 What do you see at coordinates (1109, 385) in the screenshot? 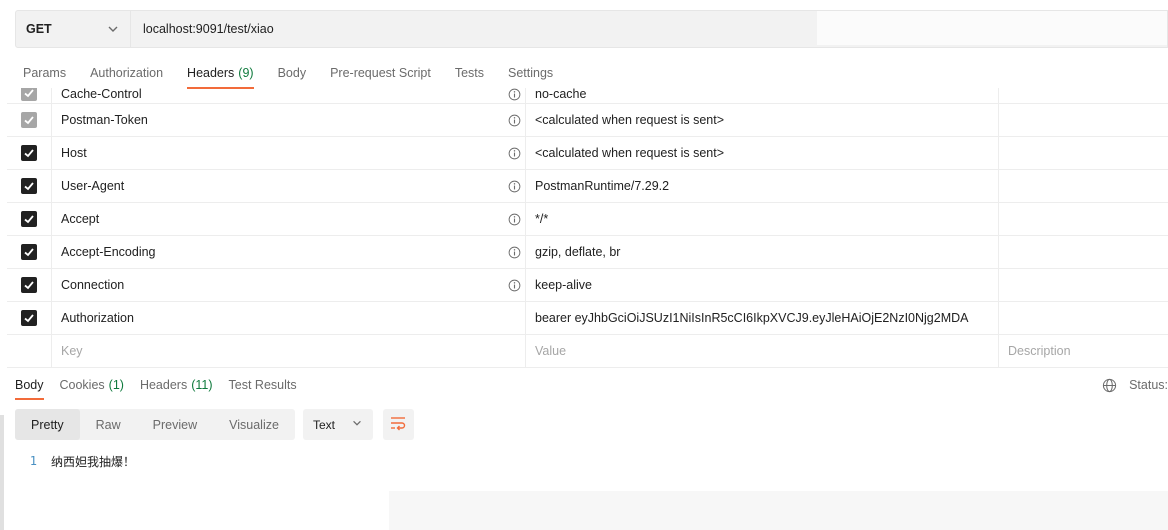
I see `globe-icon` at bounding box center [1109, 385].